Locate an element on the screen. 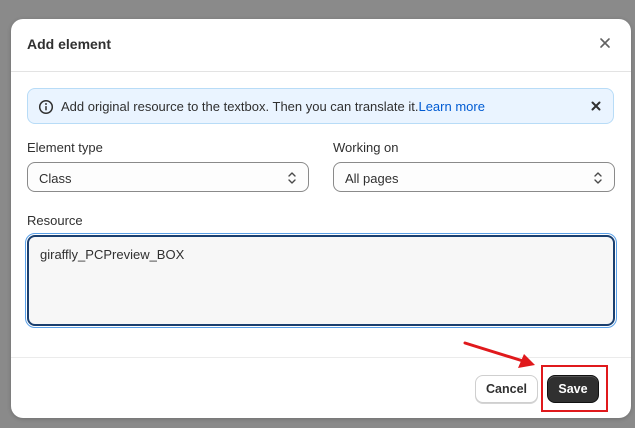 The width and height of the screenshot is (635, 428). element-type-value: Class is located at coordinates (55, 178).